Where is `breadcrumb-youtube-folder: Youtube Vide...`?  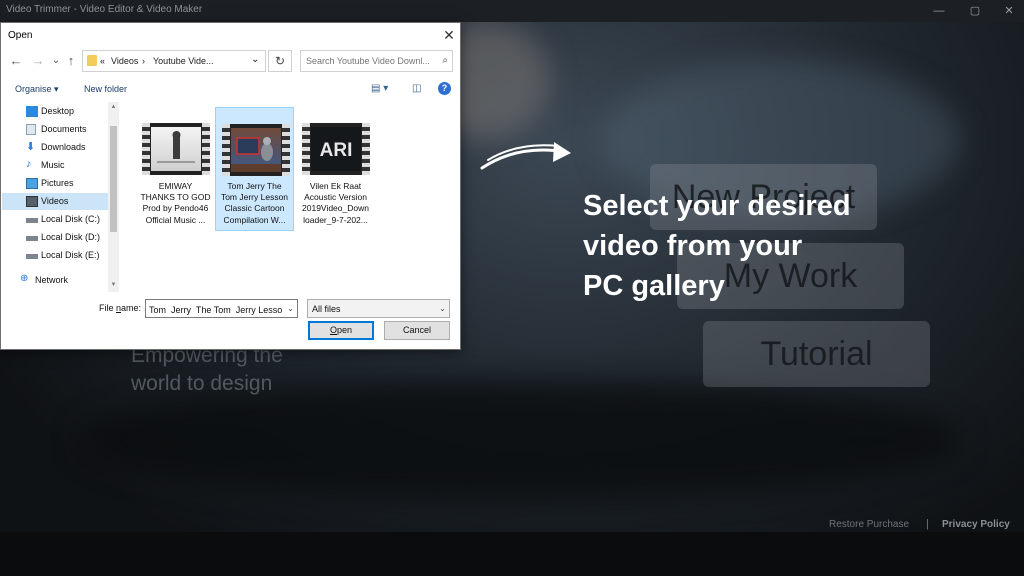
breadcrumb-youtube-folder: Youtube Vide... is located at coordinates (183, 61).